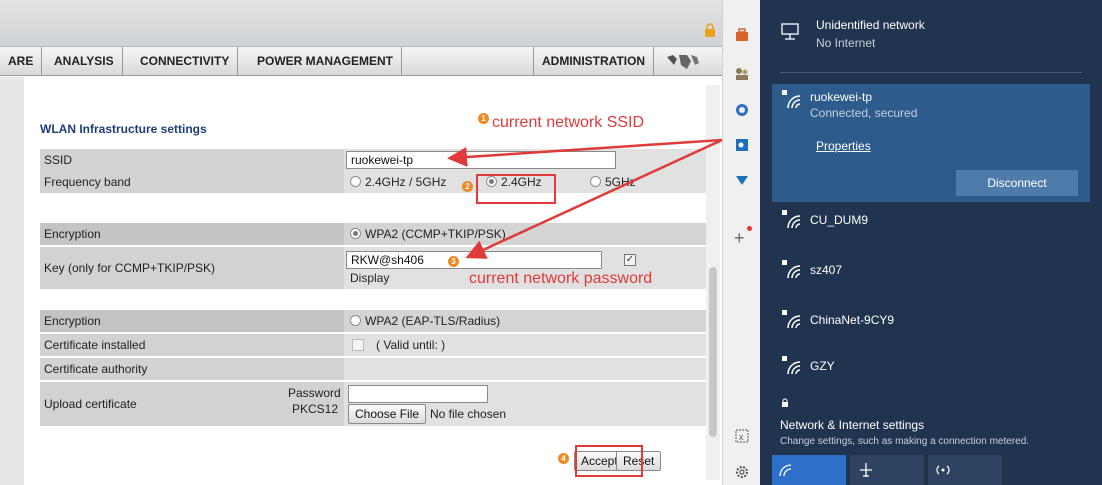 The height and width of the screenshot is (485, 1102). I want to click on screenshot-icon: x, so click(742, 436).